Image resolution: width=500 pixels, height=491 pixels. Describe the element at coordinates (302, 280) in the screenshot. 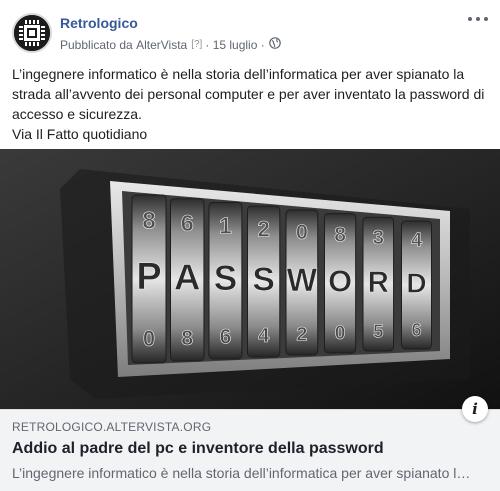

I see `lock-letter: W` at that location.